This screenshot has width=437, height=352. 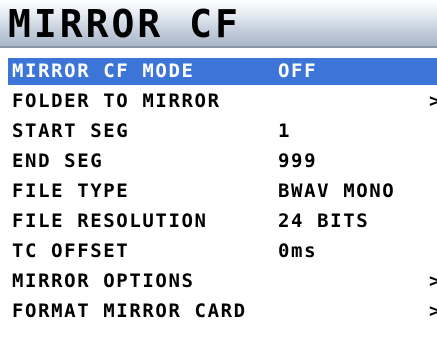 I want to click on menu-item-label: FOLDER TO MIRROR, so click(x=116, y=101).